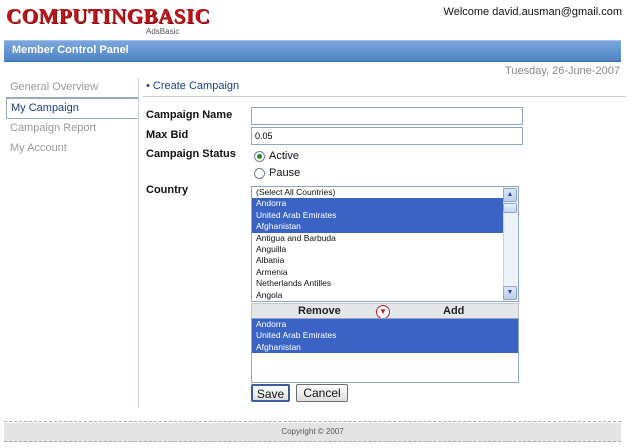  Describe the element at coordinates (270, 393) in the screenshot. I see `save-button: Save` at that location.